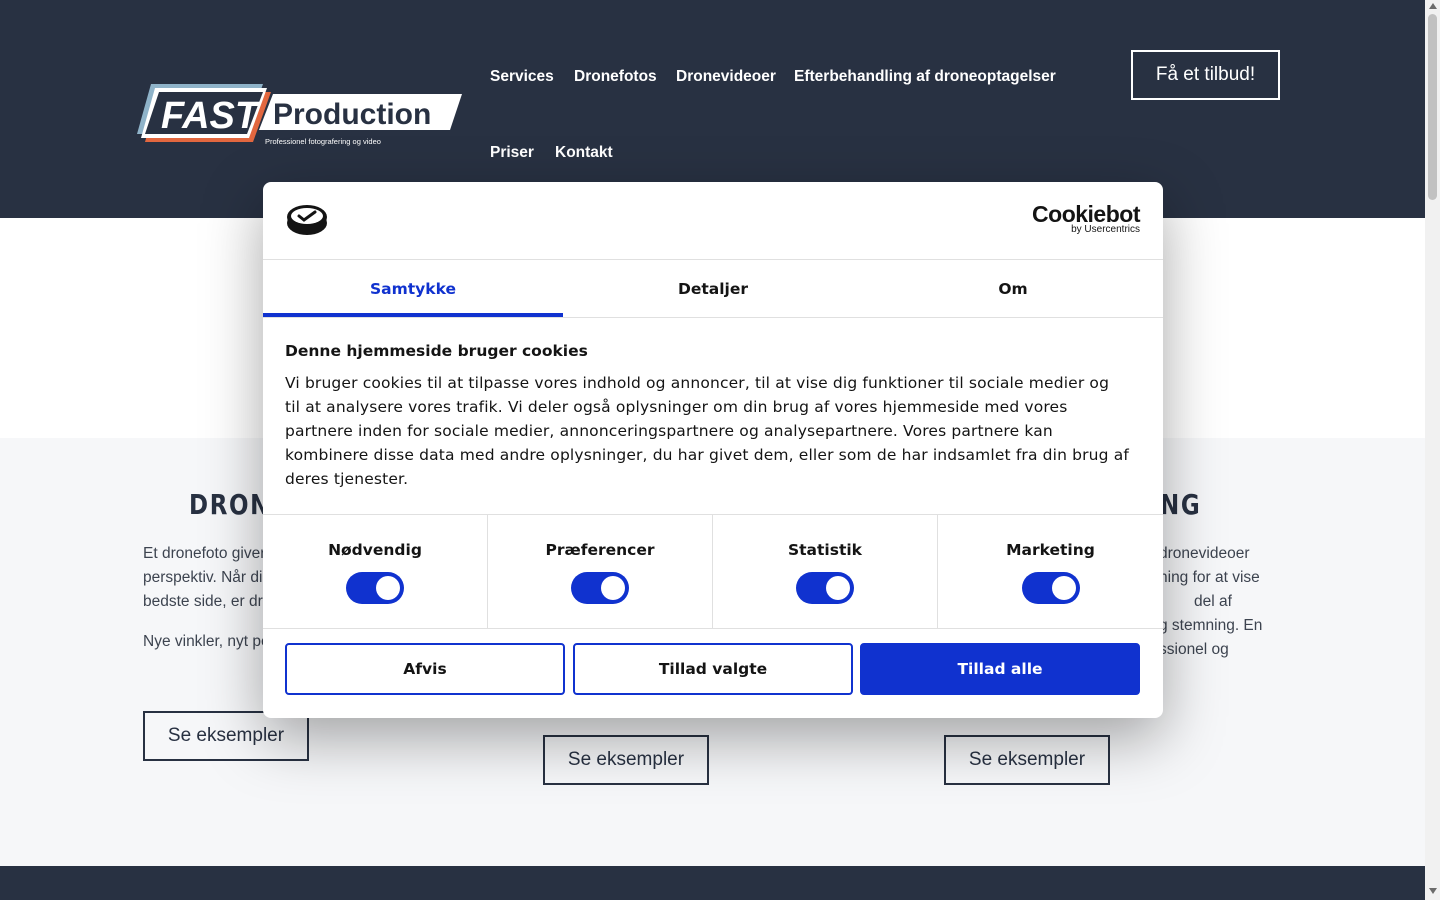  Describe the element at coordinates (375, 588) in the screenshot. I see `necessary-toggle` at that location.